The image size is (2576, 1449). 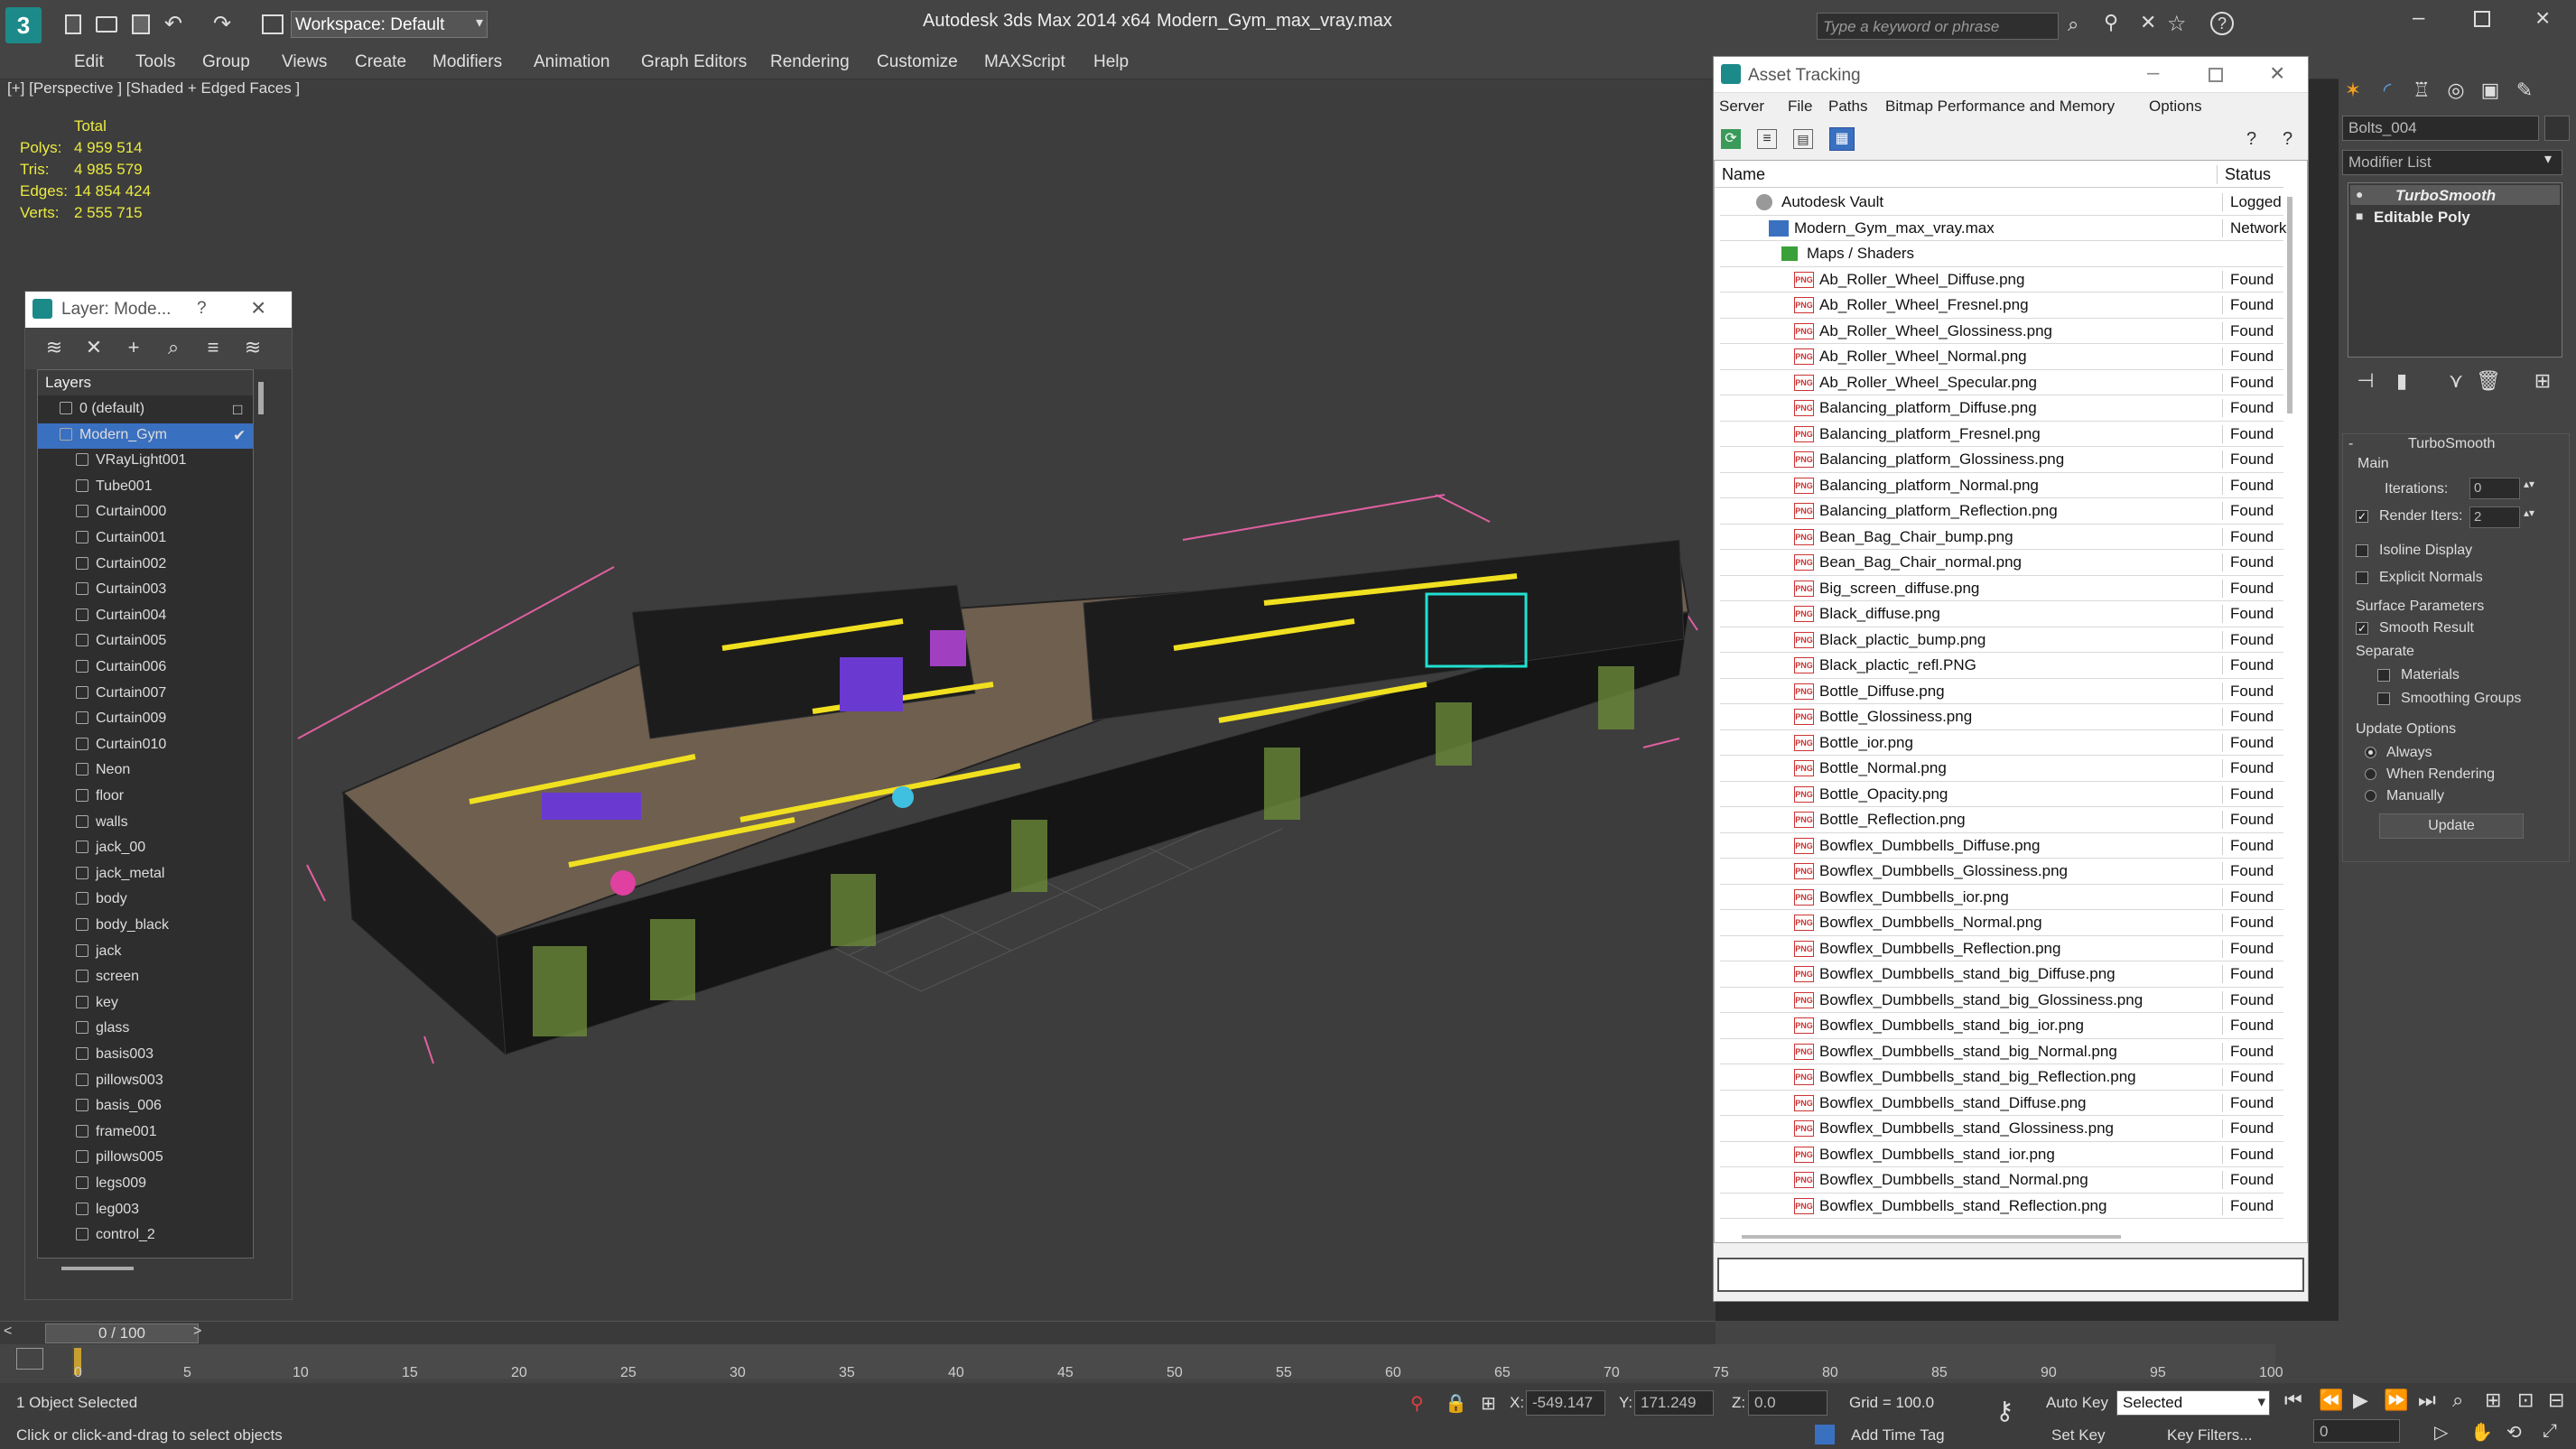 What do you see at coordinates (2482, 19) in the screenshot?
I see `maximize-button` at bounding box center [2482, 19].